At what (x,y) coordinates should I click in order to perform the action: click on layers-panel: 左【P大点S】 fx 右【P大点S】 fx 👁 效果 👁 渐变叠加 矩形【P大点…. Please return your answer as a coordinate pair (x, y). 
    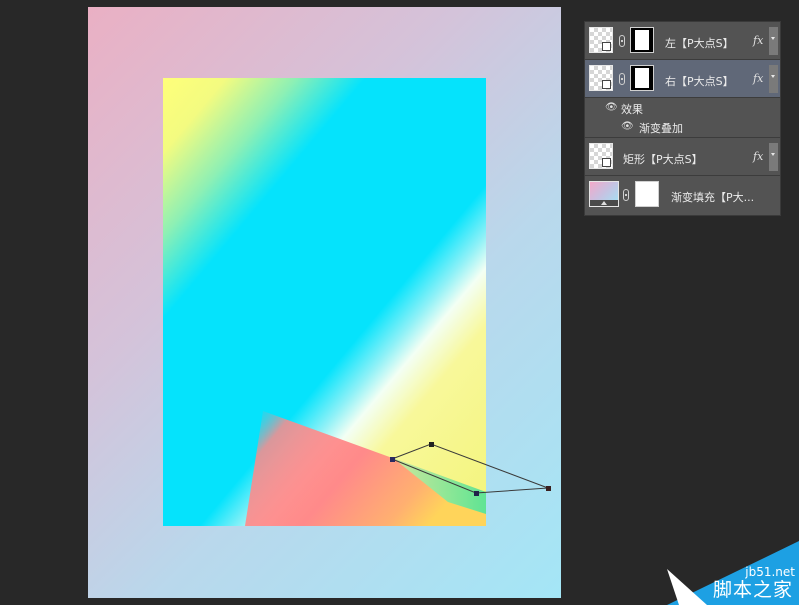
    Looking at the image, I should click on (682, 118).